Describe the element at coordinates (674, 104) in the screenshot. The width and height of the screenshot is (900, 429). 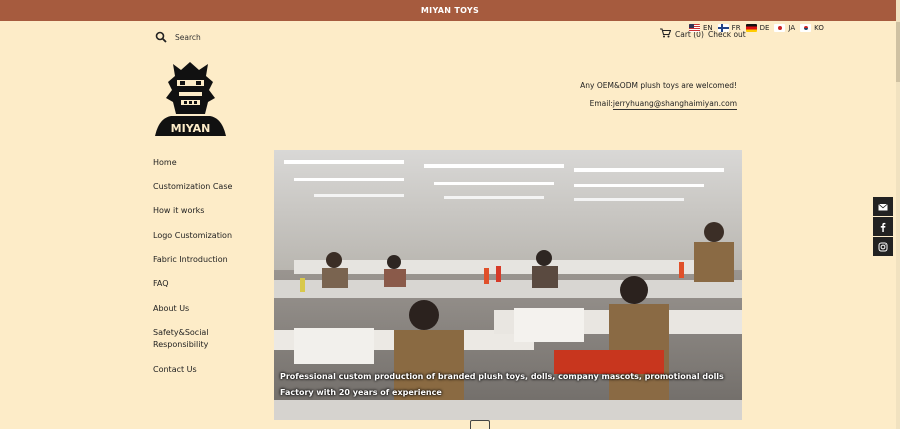
I see `email-link: jerryhuang@shanghaimiyan.com` at that location.